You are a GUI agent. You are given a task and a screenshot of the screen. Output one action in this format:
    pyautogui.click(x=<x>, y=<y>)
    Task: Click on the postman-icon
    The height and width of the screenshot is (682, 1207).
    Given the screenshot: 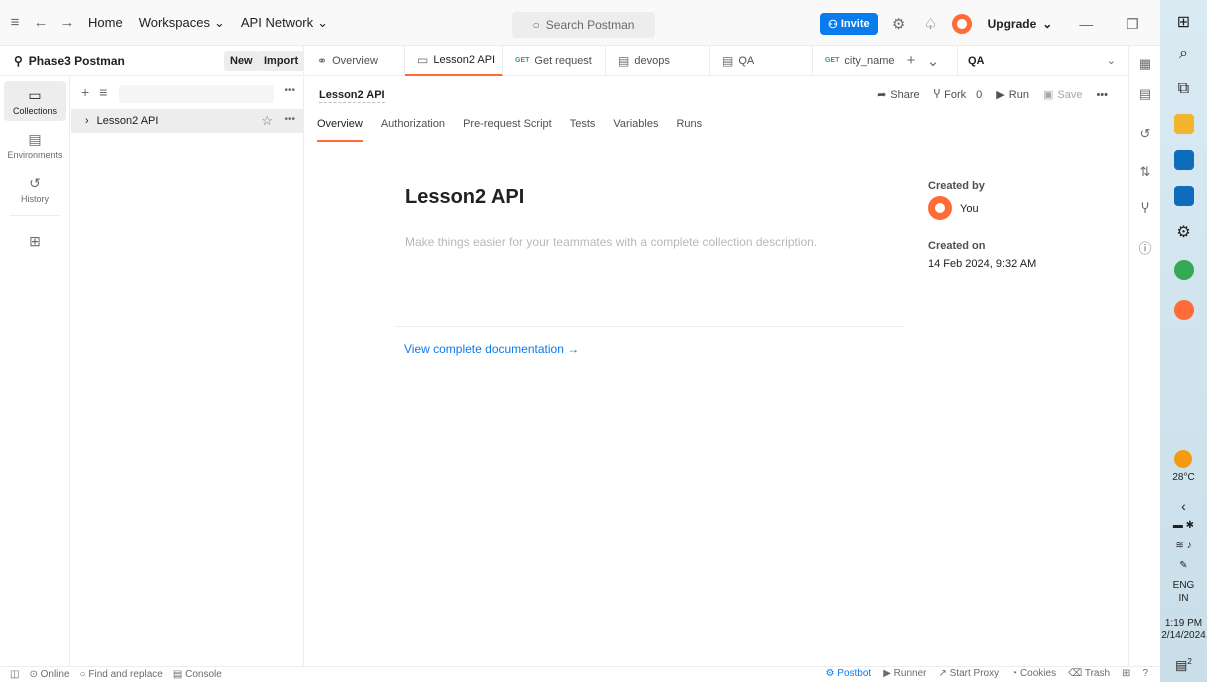 What is the action you would take?
    pyautogui.click(x=1184, y=310)
    